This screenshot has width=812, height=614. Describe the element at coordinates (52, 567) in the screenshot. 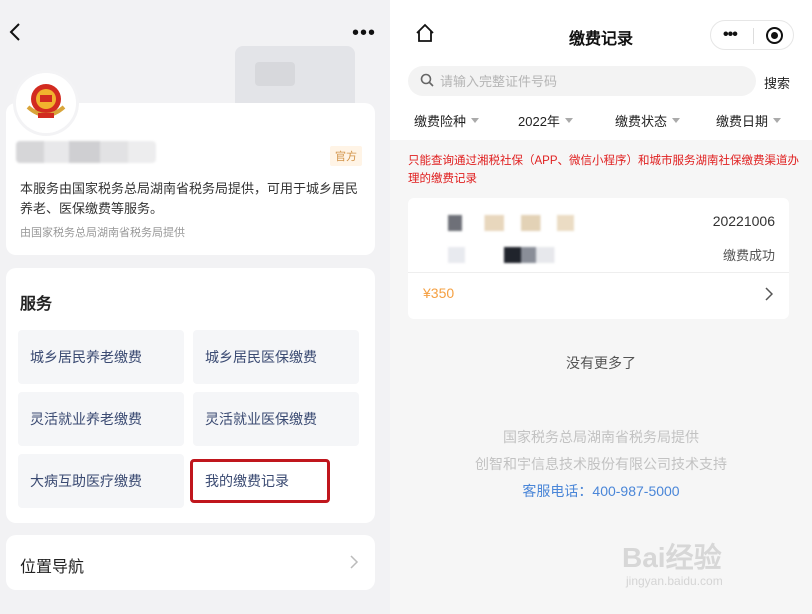

I see `location-nav-label: 位置导航` at that location.